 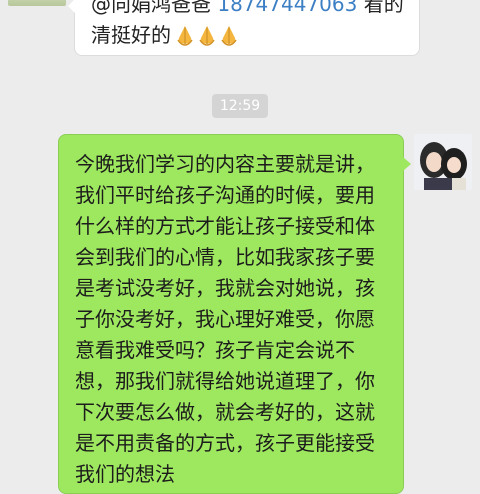 What do you see at coordinates (225, 381) in the screenshot?
I see `message-line: 想，那我们就得给她说道理了，你` at bounding box center [225, 381].